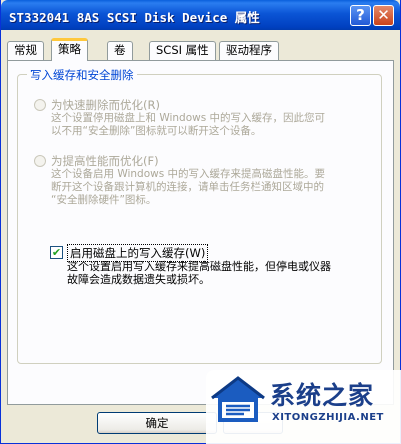 This screenshot has height=444, width=401. I want to click on quick-removal-radio, so click(40, 105).